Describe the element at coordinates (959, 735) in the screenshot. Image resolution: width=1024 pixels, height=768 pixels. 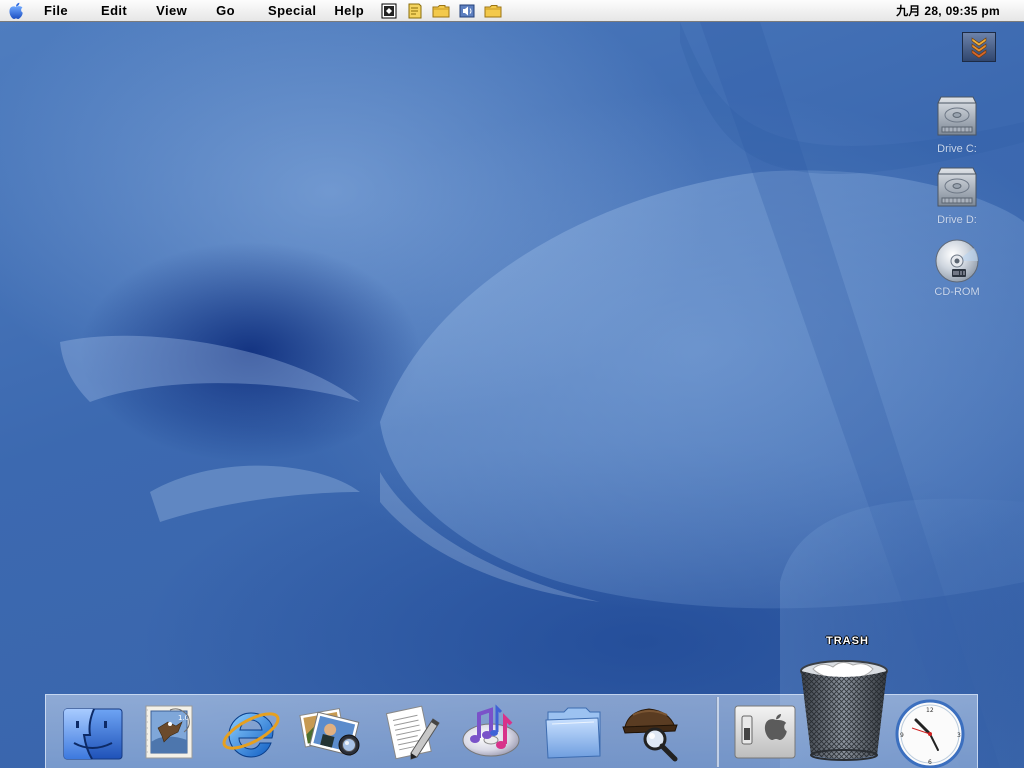
I see `svg-text: 3` at that location.